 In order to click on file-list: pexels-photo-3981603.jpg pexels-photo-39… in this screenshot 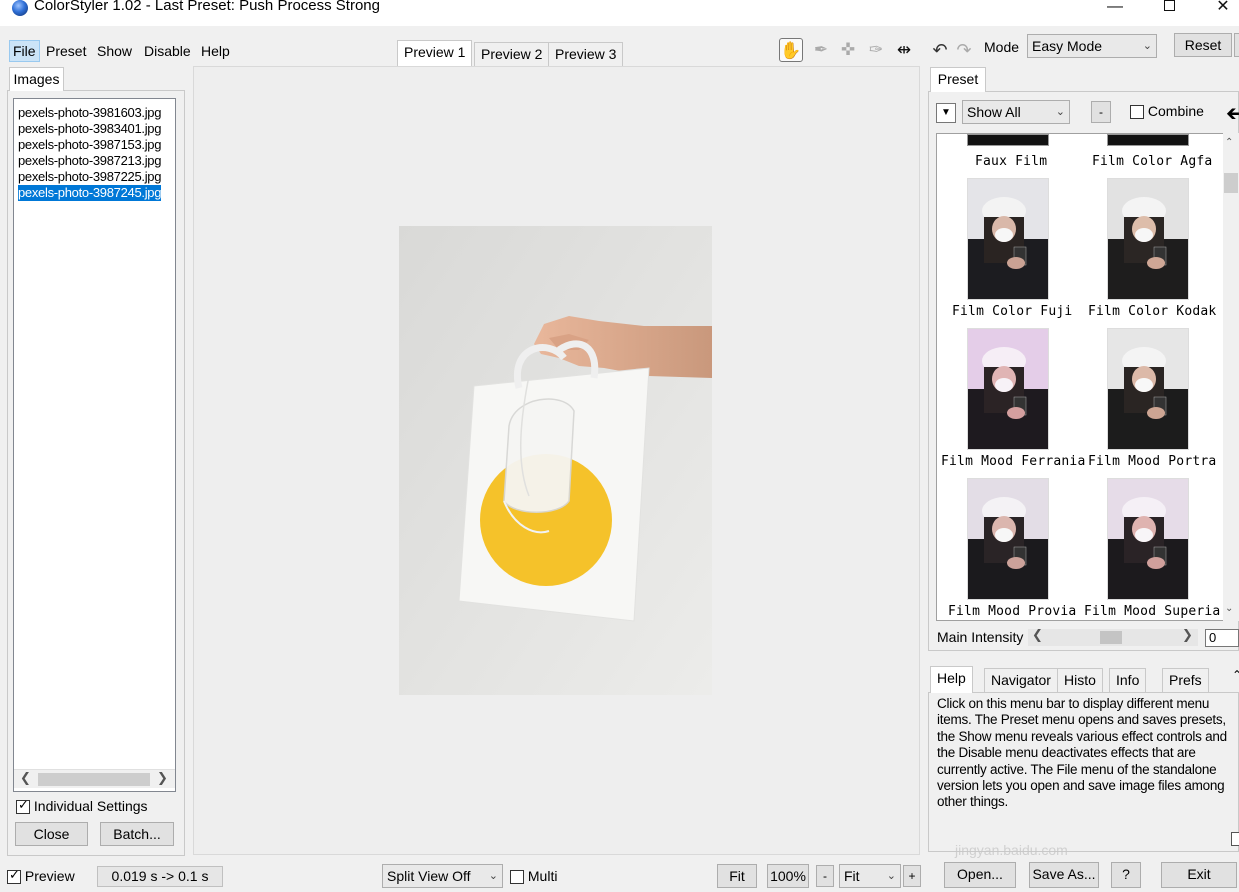, I will do `click(94, 445)`.